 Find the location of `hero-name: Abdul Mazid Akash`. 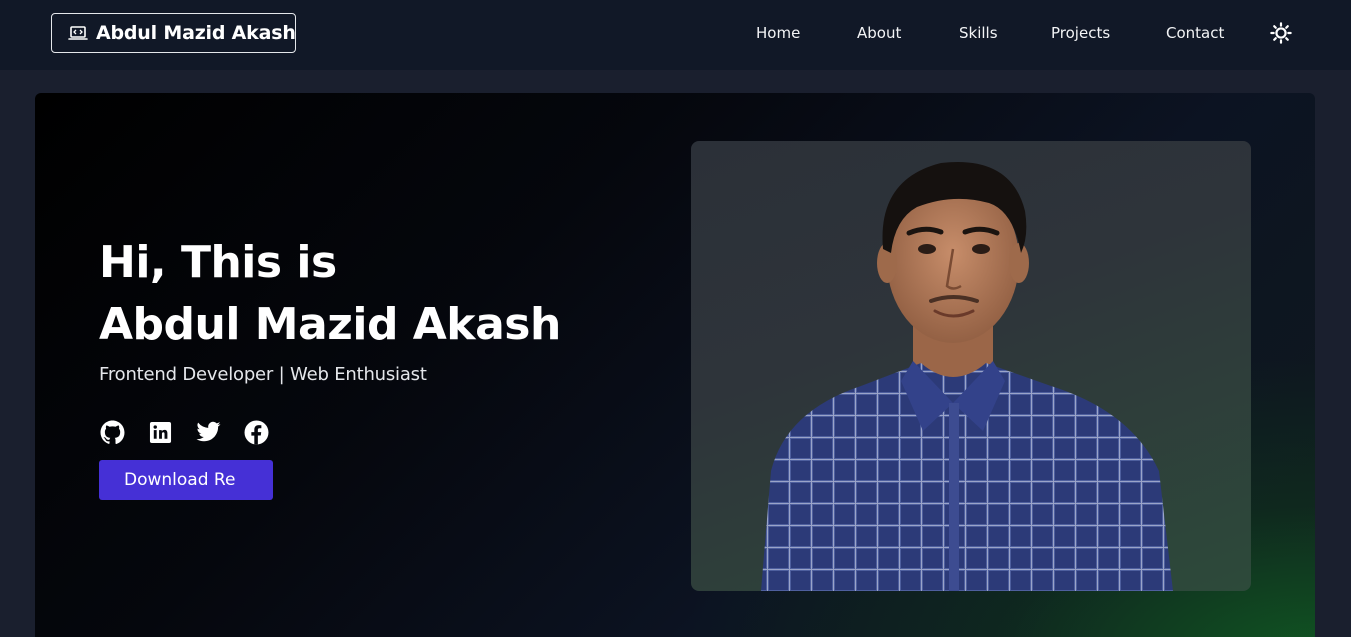

hero-name: Abdul Mazid Akash is located at coordinates (330, 324).